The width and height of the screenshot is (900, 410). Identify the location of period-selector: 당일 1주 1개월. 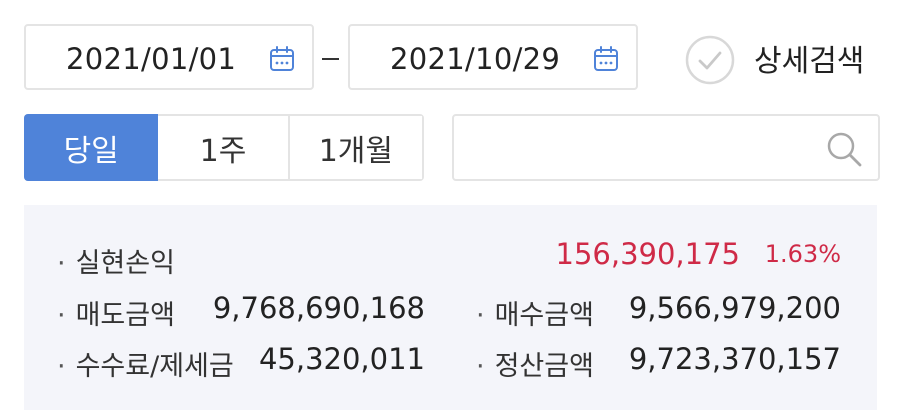
(224, 147).